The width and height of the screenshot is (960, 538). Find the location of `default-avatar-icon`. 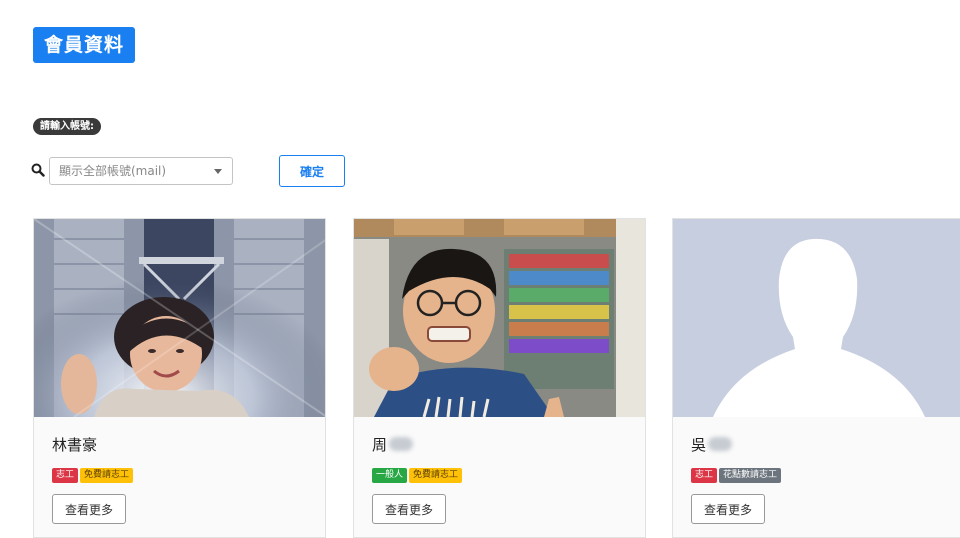

default-avatar-icon is located at coordinates (816, 318).